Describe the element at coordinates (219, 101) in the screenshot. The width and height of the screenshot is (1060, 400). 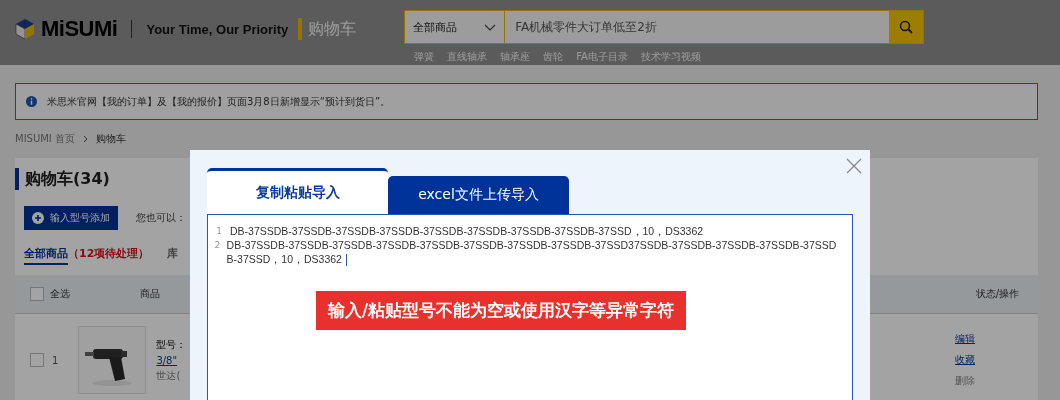
I see `notice-text: 米思米官网【我的订单】及【我的报价】页面3月8日新增显示“预计到货日”。` at that location.